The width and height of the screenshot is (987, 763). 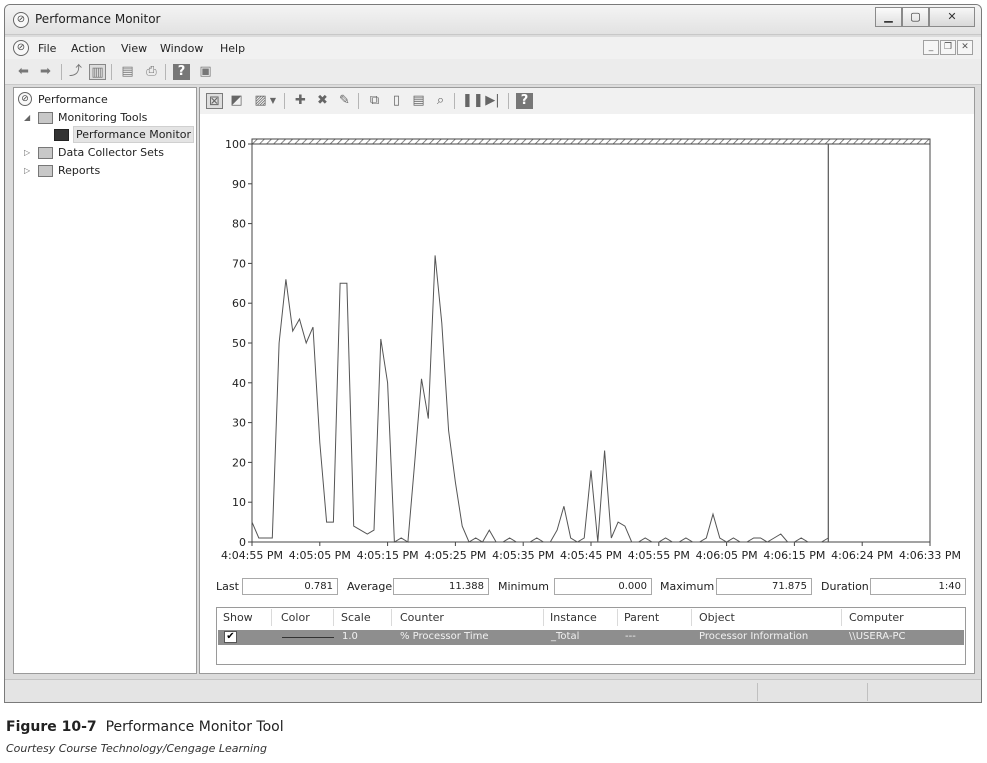 I want to click on view-graph-icon: ⊠, so click(x=214, y=101).